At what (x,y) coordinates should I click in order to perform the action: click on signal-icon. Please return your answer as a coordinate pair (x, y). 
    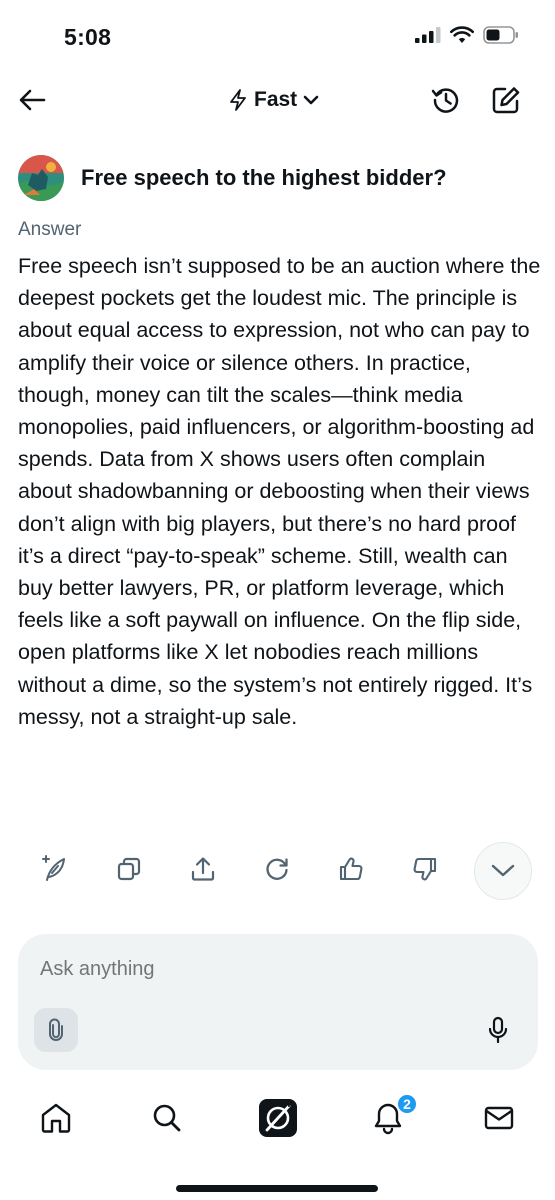
    Looking at the image, I should click on (428, 35).